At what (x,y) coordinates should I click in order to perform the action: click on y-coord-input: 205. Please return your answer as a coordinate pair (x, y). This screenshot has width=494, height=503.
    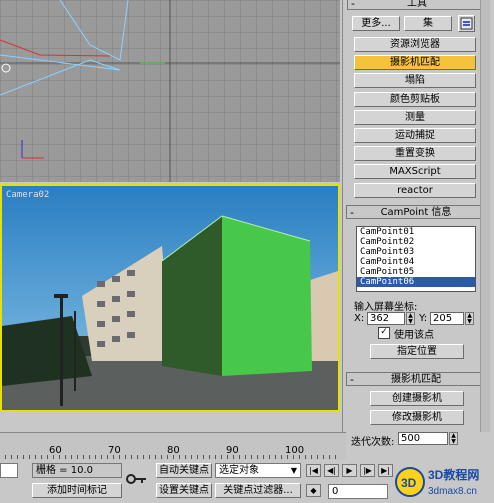
    Looking at the image, I should click on (447, 318).